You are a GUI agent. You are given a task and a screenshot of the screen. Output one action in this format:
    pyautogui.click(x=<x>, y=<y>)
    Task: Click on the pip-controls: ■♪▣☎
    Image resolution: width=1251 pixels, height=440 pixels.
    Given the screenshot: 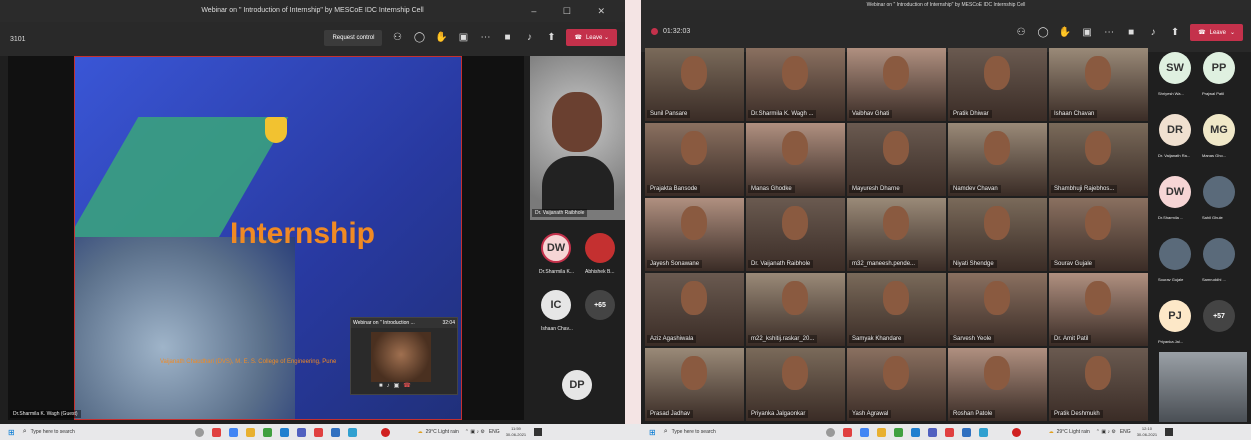 What is the action you would take?
    pyautogui.click(x=397, y=385)
    